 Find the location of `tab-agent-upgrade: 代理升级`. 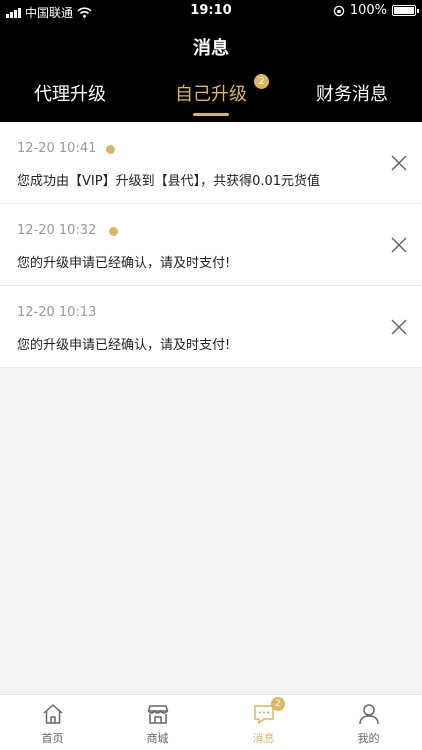

tab-agent-upgrade: 代理升级 is located at coordinates (70, 93).